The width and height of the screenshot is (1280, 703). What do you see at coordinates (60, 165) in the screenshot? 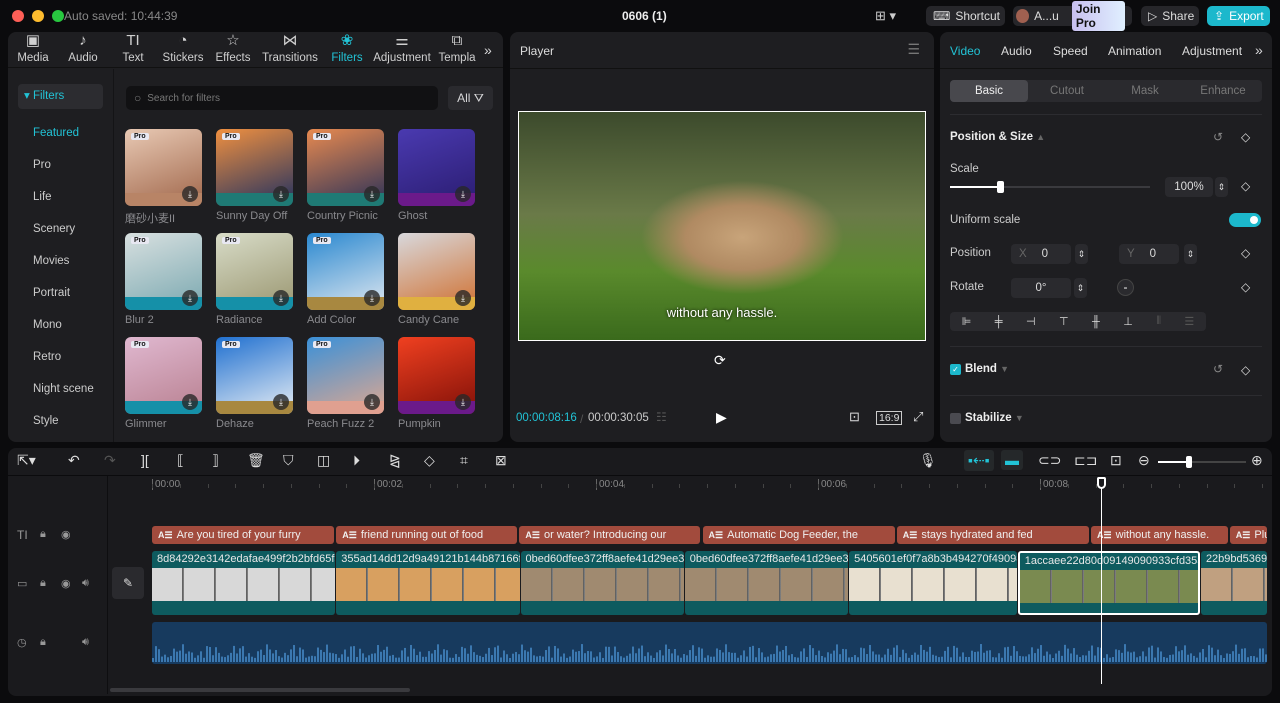
I see `category-pro: Pro` at bounding box center [60, 165].